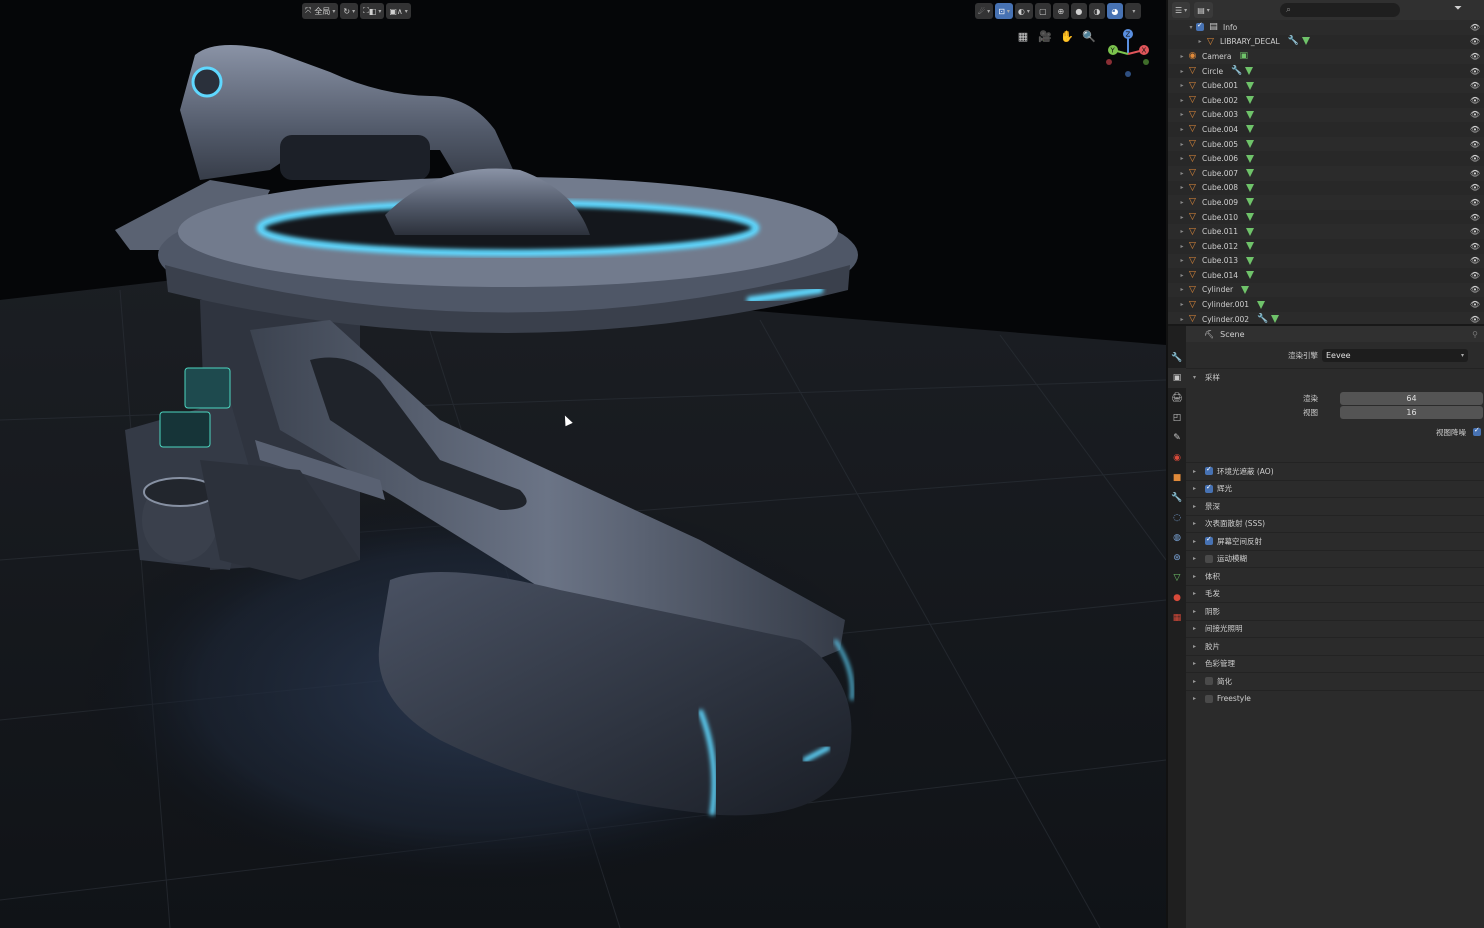 This screenshot has height=928, width=1484. What do you see at coordinates (1067, 36) in the screenshot?
I see `pan-hand-icon: ✋` at bounding box center [1067, 36].